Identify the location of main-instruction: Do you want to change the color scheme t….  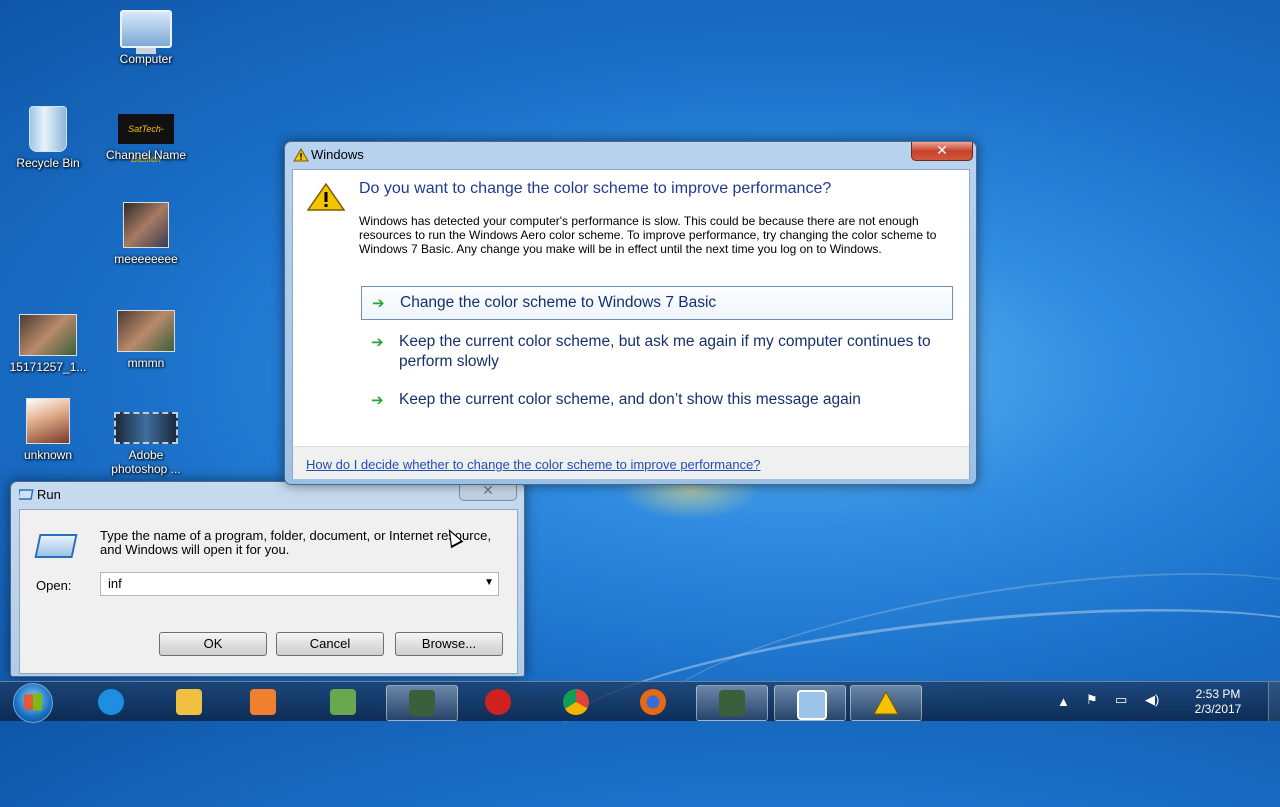
(595, 188).